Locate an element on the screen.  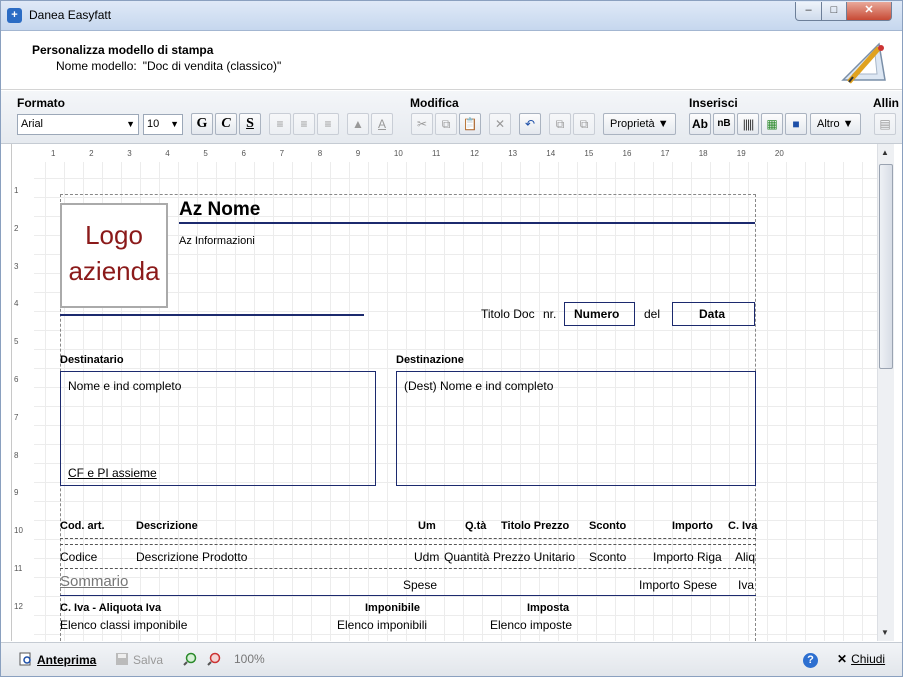
logo-line-1: Logo is located at coordinates (114, 235).